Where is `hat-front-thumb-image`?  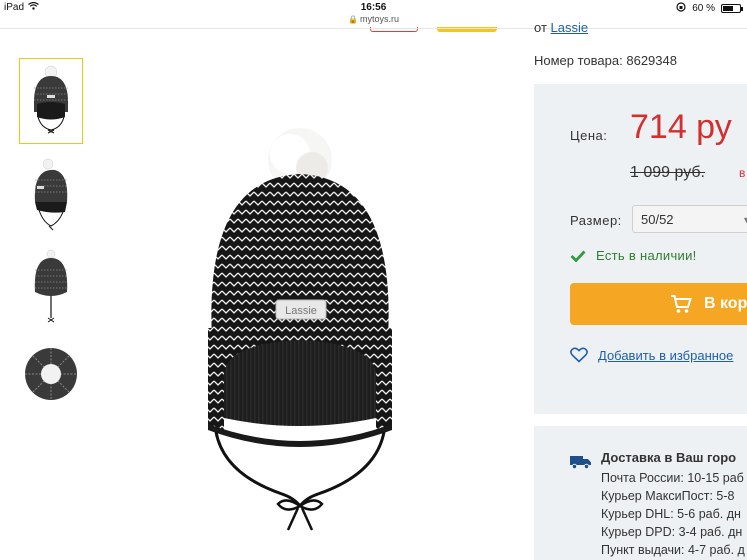
hat-front-thumb-image is located at coordinates (51, 99).